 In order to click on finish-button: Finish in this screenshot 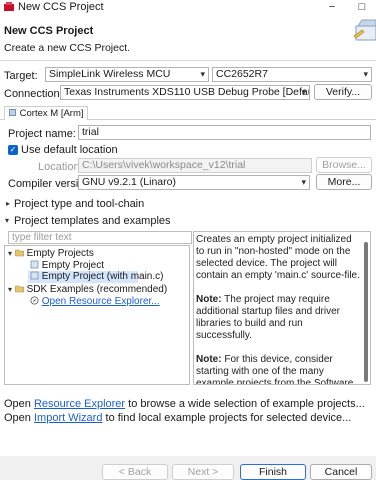, I will do `click(273, 472)`.